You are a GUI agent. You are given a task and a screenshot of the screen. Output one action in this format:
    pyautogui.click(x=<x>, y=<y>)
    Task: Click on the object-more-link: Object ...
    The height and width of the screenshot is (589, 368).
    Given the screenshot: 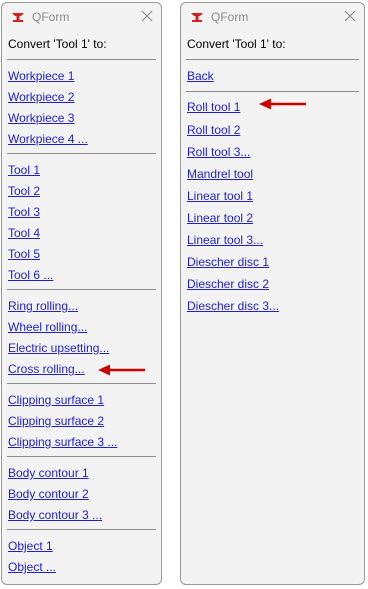 What is the action you would take?
    pyautogui.click(x=32, y=567)
    